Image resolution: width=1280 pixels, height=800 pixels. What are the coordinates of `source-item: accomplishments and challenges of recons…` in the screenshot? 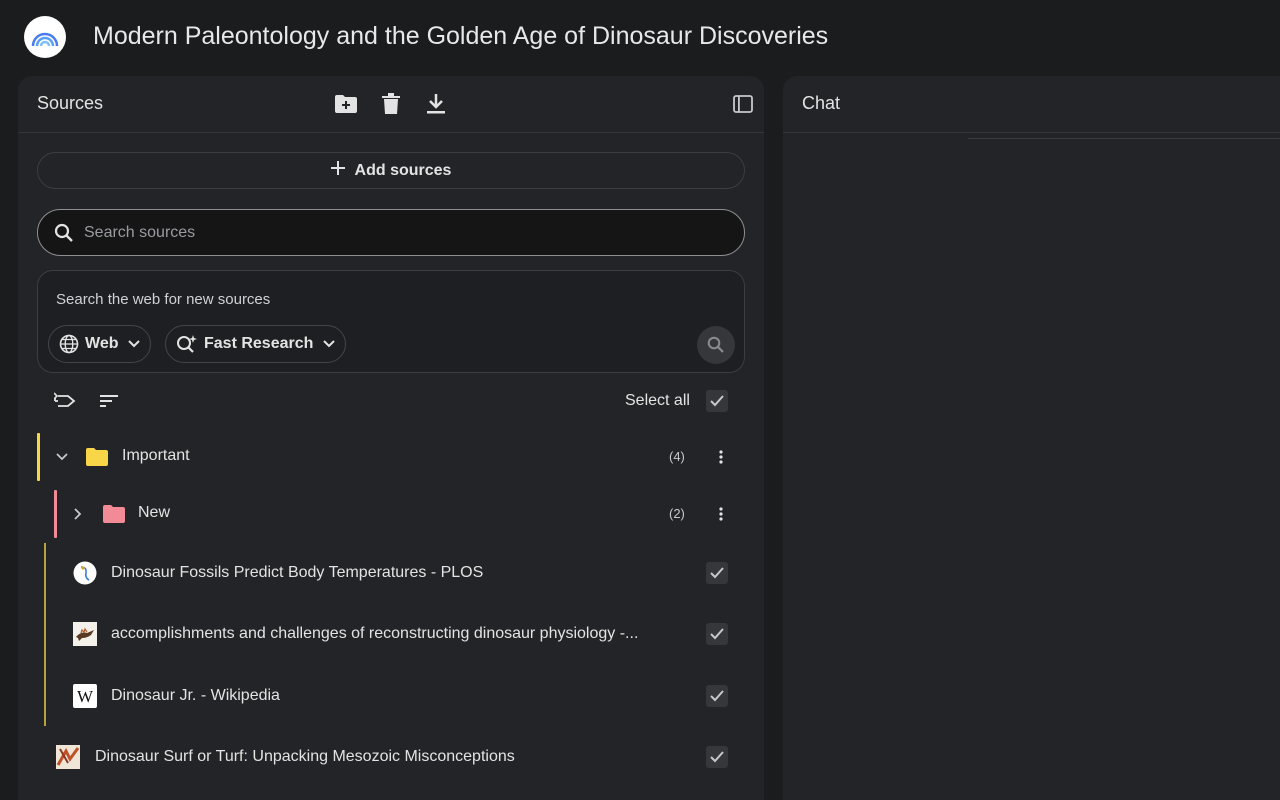 It's located at (391, 634).